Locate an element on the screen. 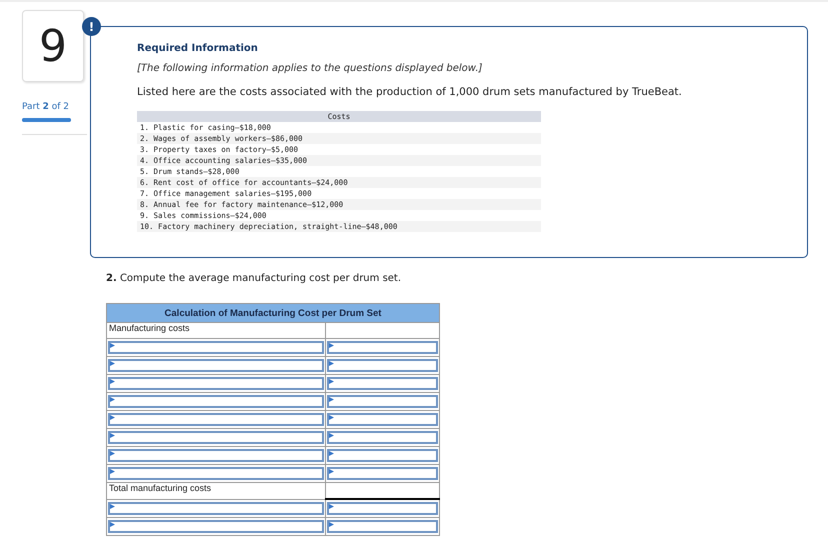  table-cell: Total manufacturing costs is located at coordinates (216, 490).